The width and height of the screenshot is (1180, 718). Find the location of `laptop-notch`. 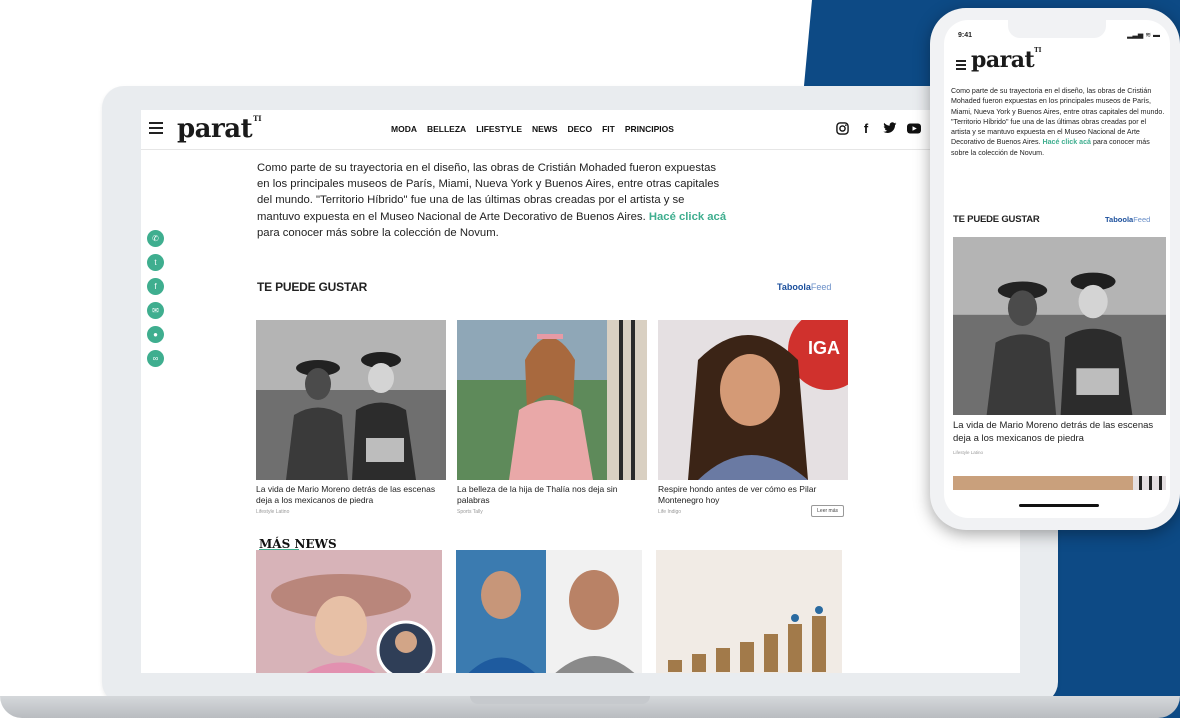

laptop-notch is located at coordinates (560, 700).